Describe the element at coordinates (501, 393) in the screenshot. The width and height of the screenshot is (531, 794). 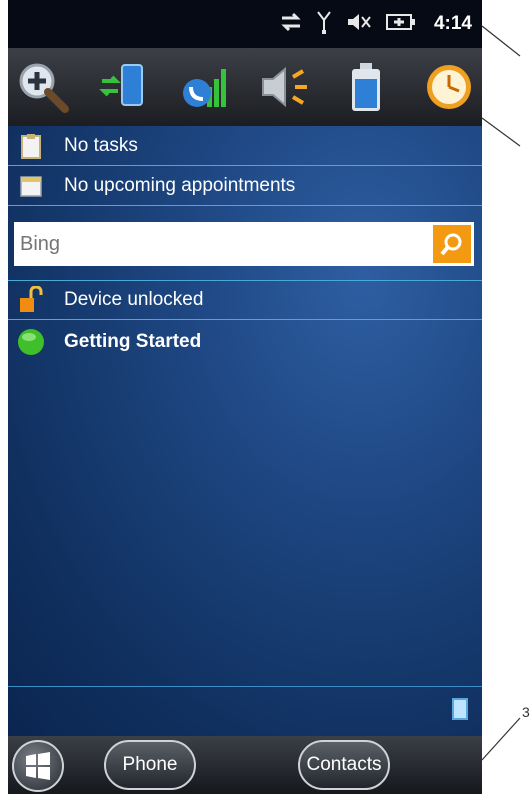
I see `callout-lines` at that location.